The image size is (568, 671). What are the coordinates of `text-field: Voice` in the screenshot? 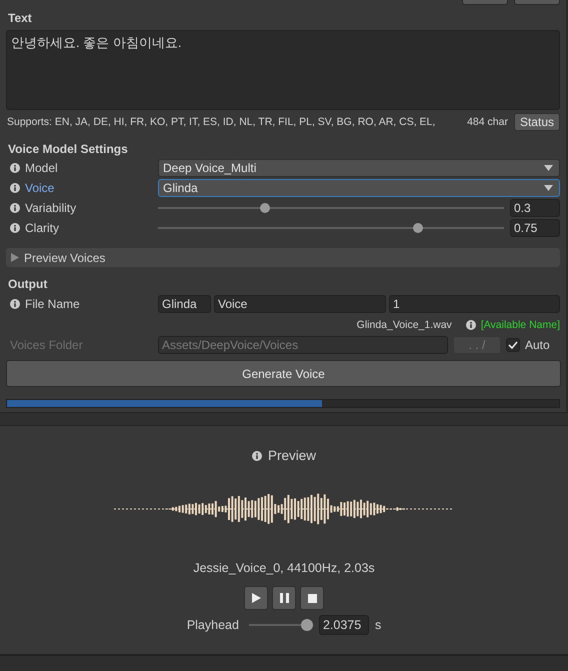 It's located at (300, 304).